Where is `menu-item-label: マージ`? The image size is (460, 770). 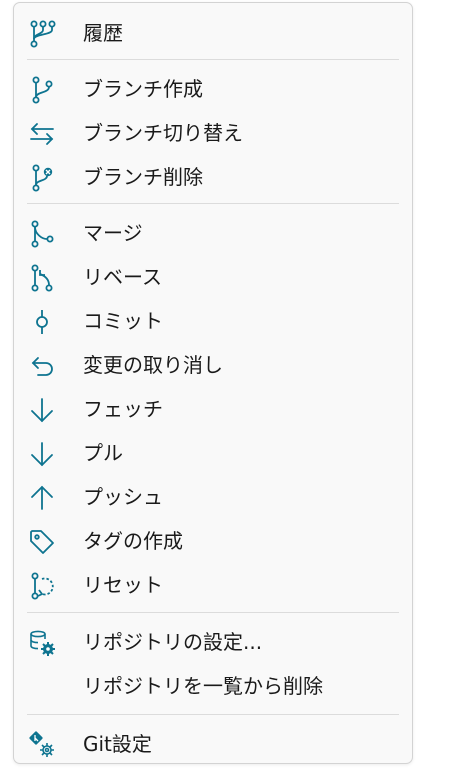
menu-item-label: マージ is located at coordinates (113, 233).